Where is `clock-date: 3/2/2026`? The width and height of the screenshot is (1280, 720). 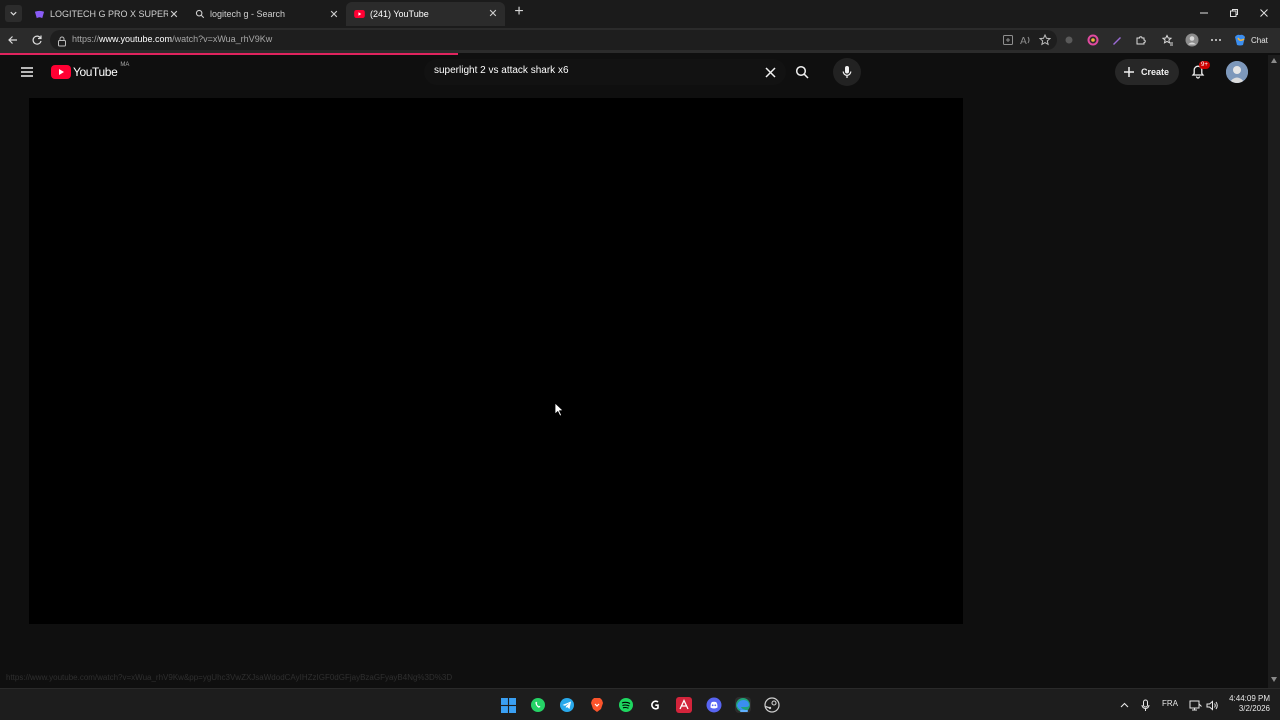 clock-date: 3/2/2026 is located at coordinates (1254, 708).